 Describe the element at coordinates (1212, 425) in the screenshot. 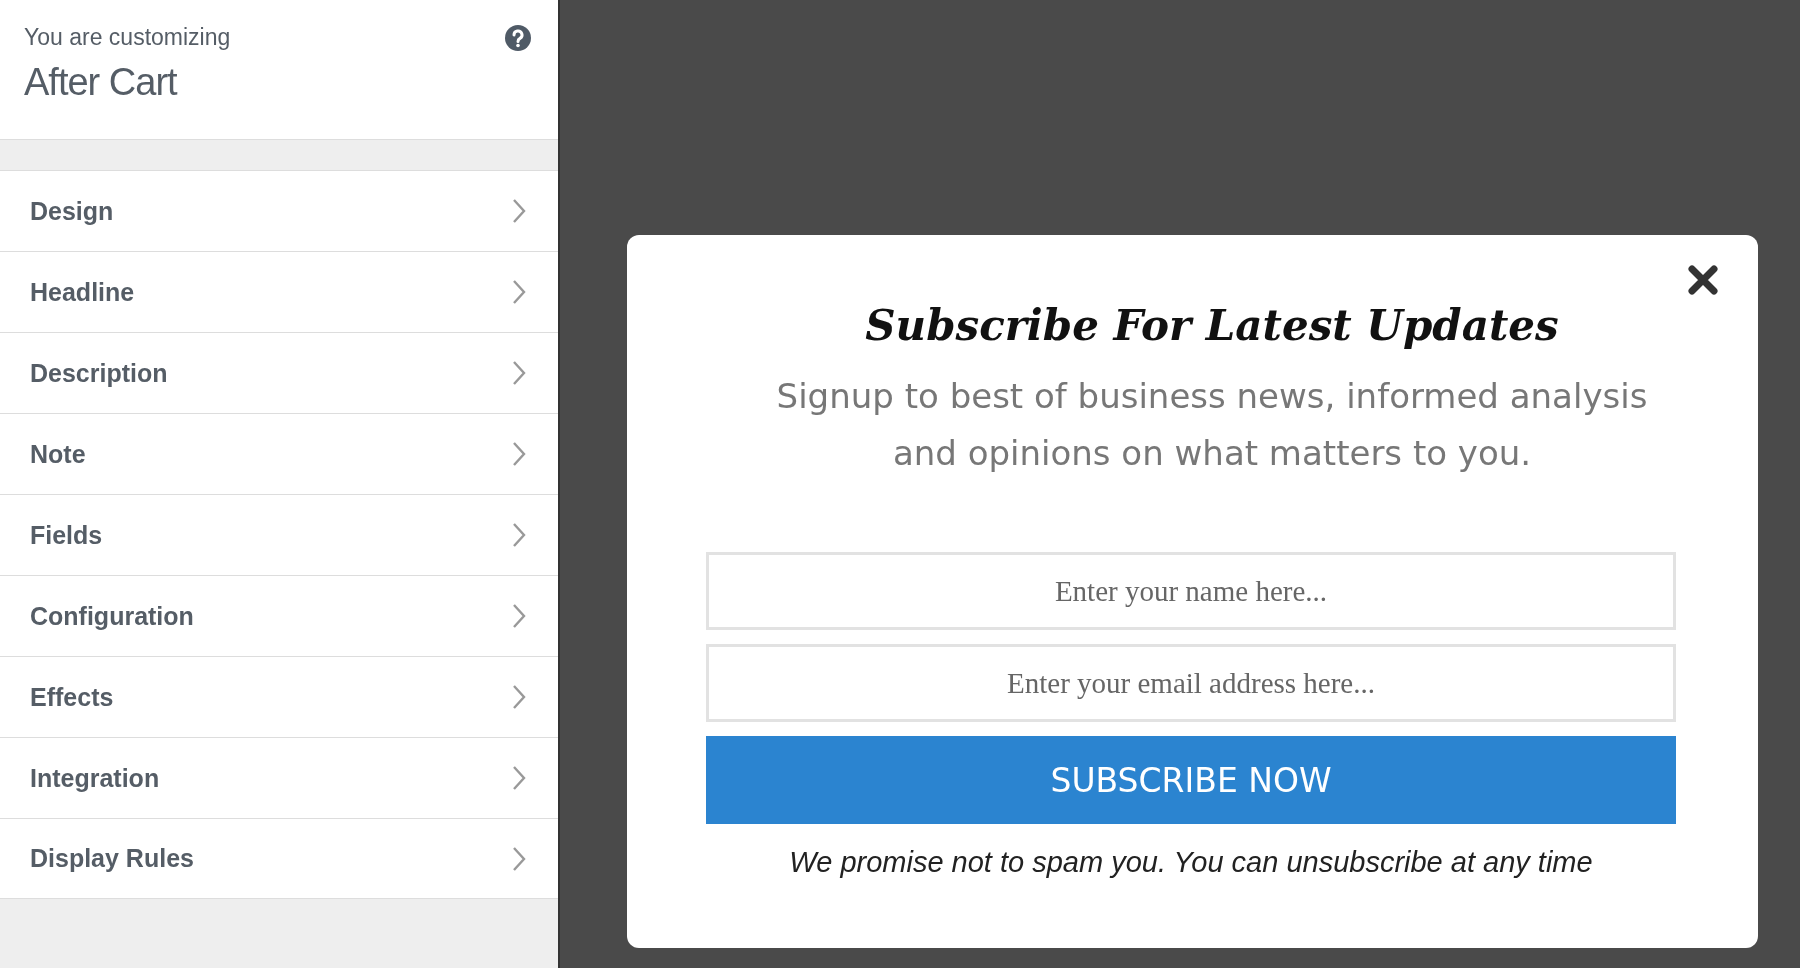

I see `popup-description: Signup to best of business news, informed analysis and opinions on what matters to you.` at that location.